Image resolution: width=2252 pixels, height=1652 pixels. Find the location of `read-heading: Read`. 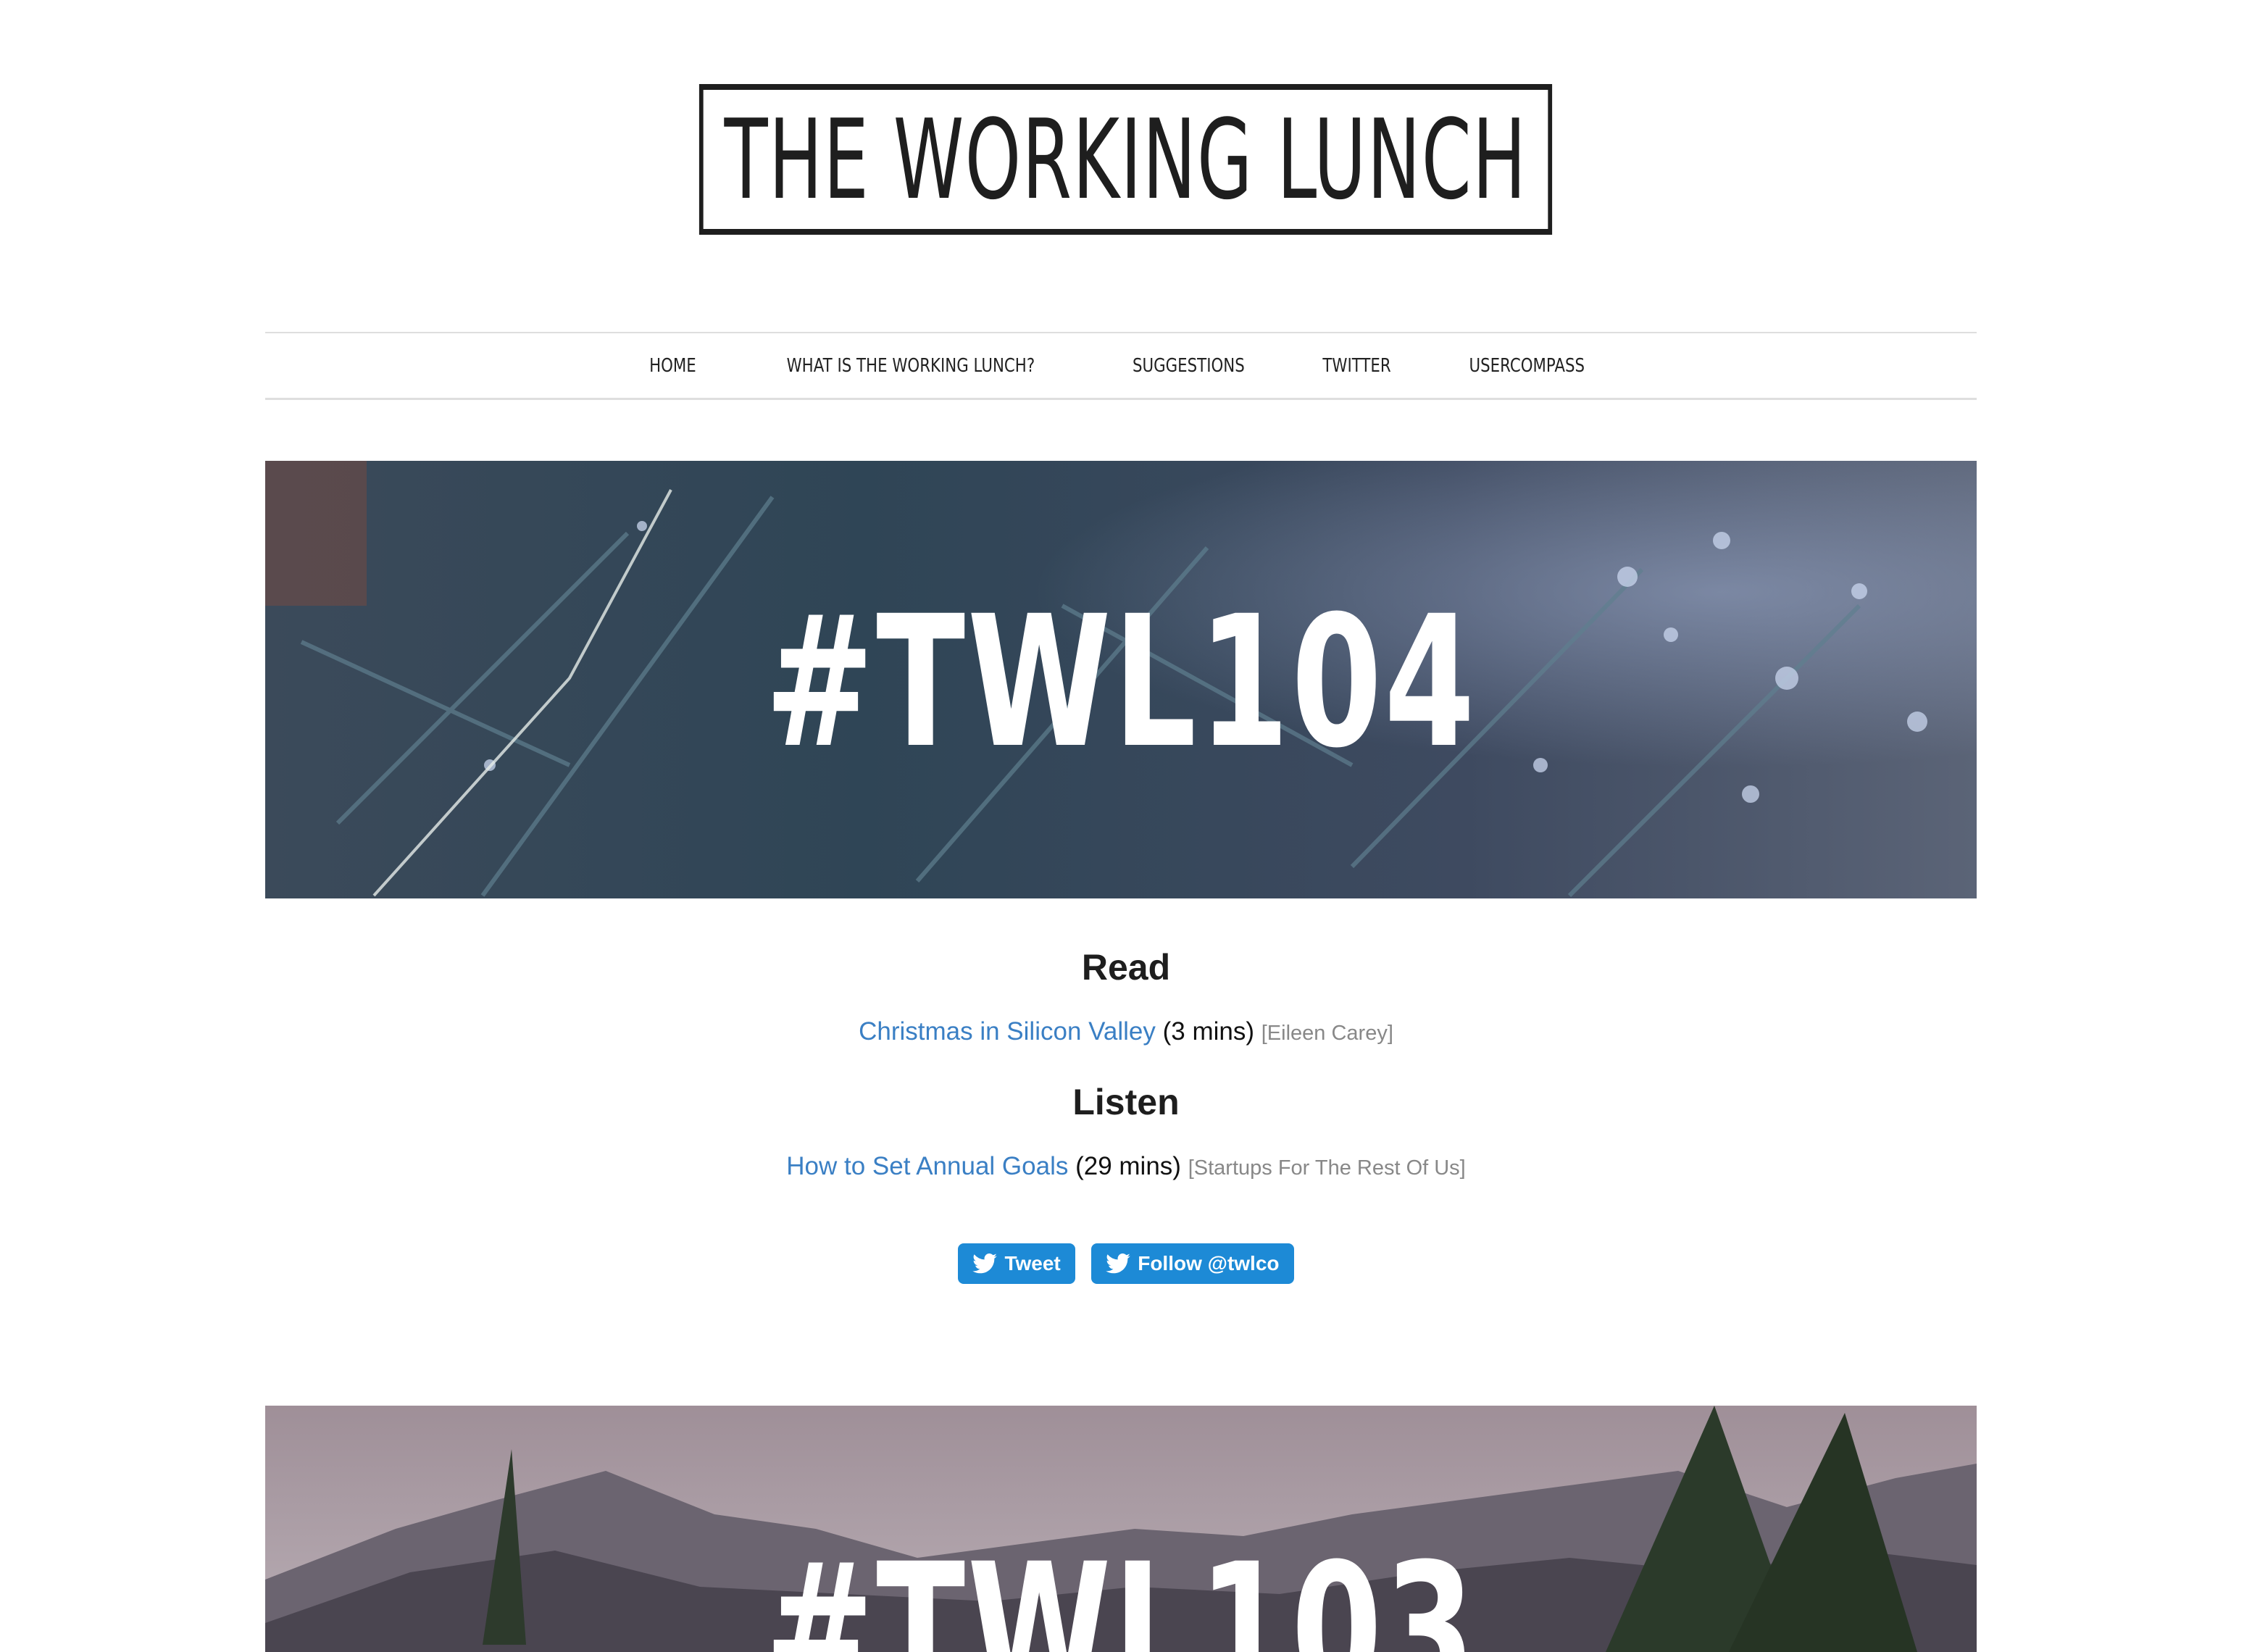

read-heading: Read is located at coordinates (1126, 968).